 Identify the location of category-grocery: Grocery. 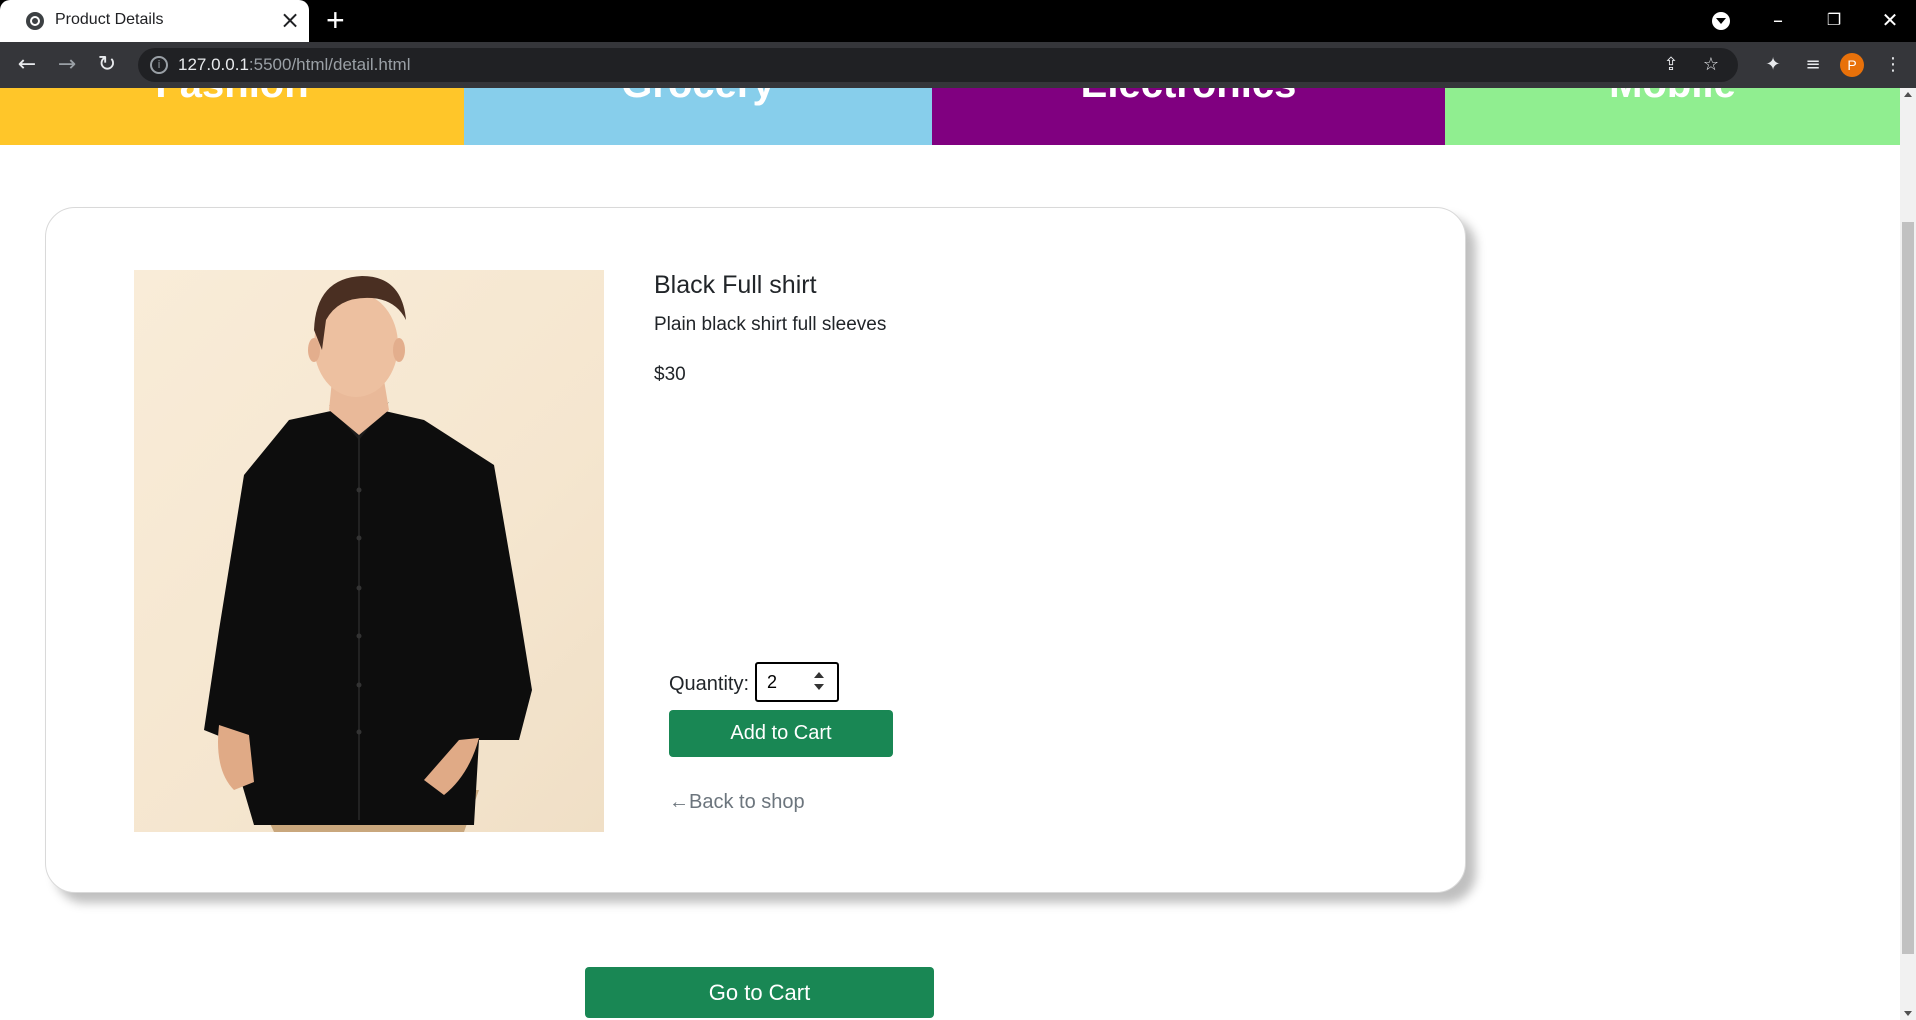
(698, 116).